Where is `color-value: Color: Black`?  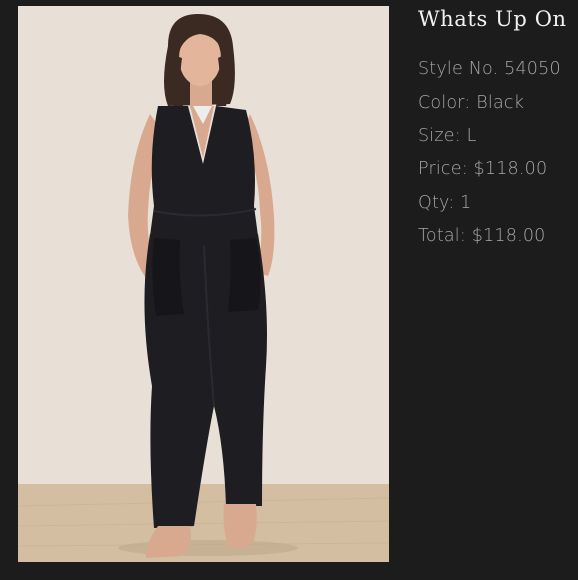
color-value: Color: Black is located at coordinates (471, 103).